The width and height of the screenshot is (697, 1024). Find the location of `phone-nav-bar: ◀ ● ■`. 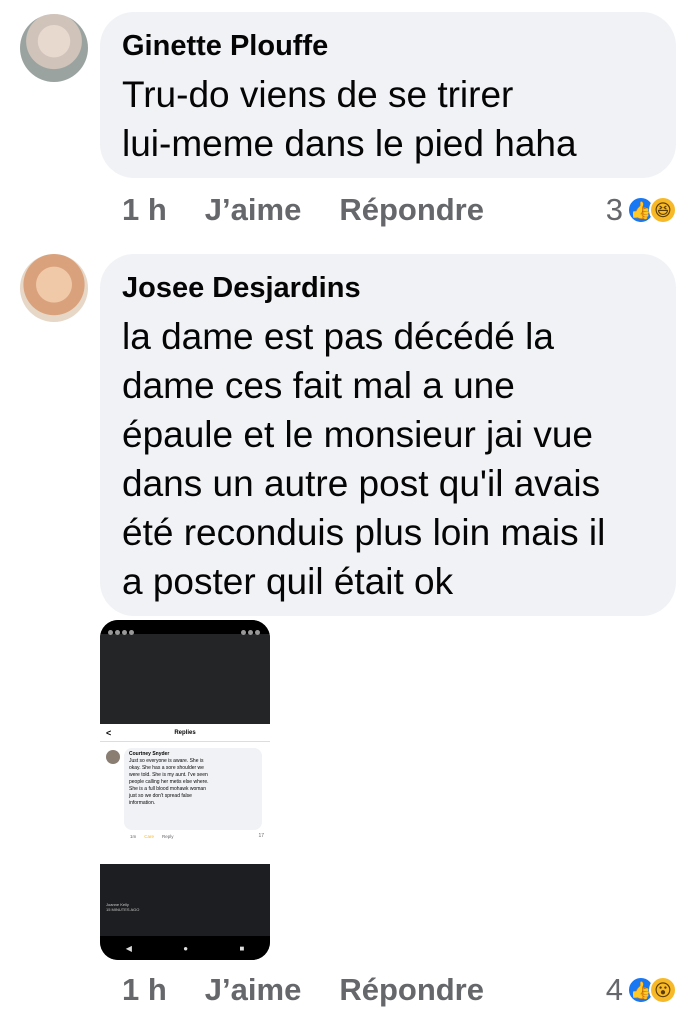

phone-nav-bar: ◀ ● ■ is located at coordinates (185, 948).